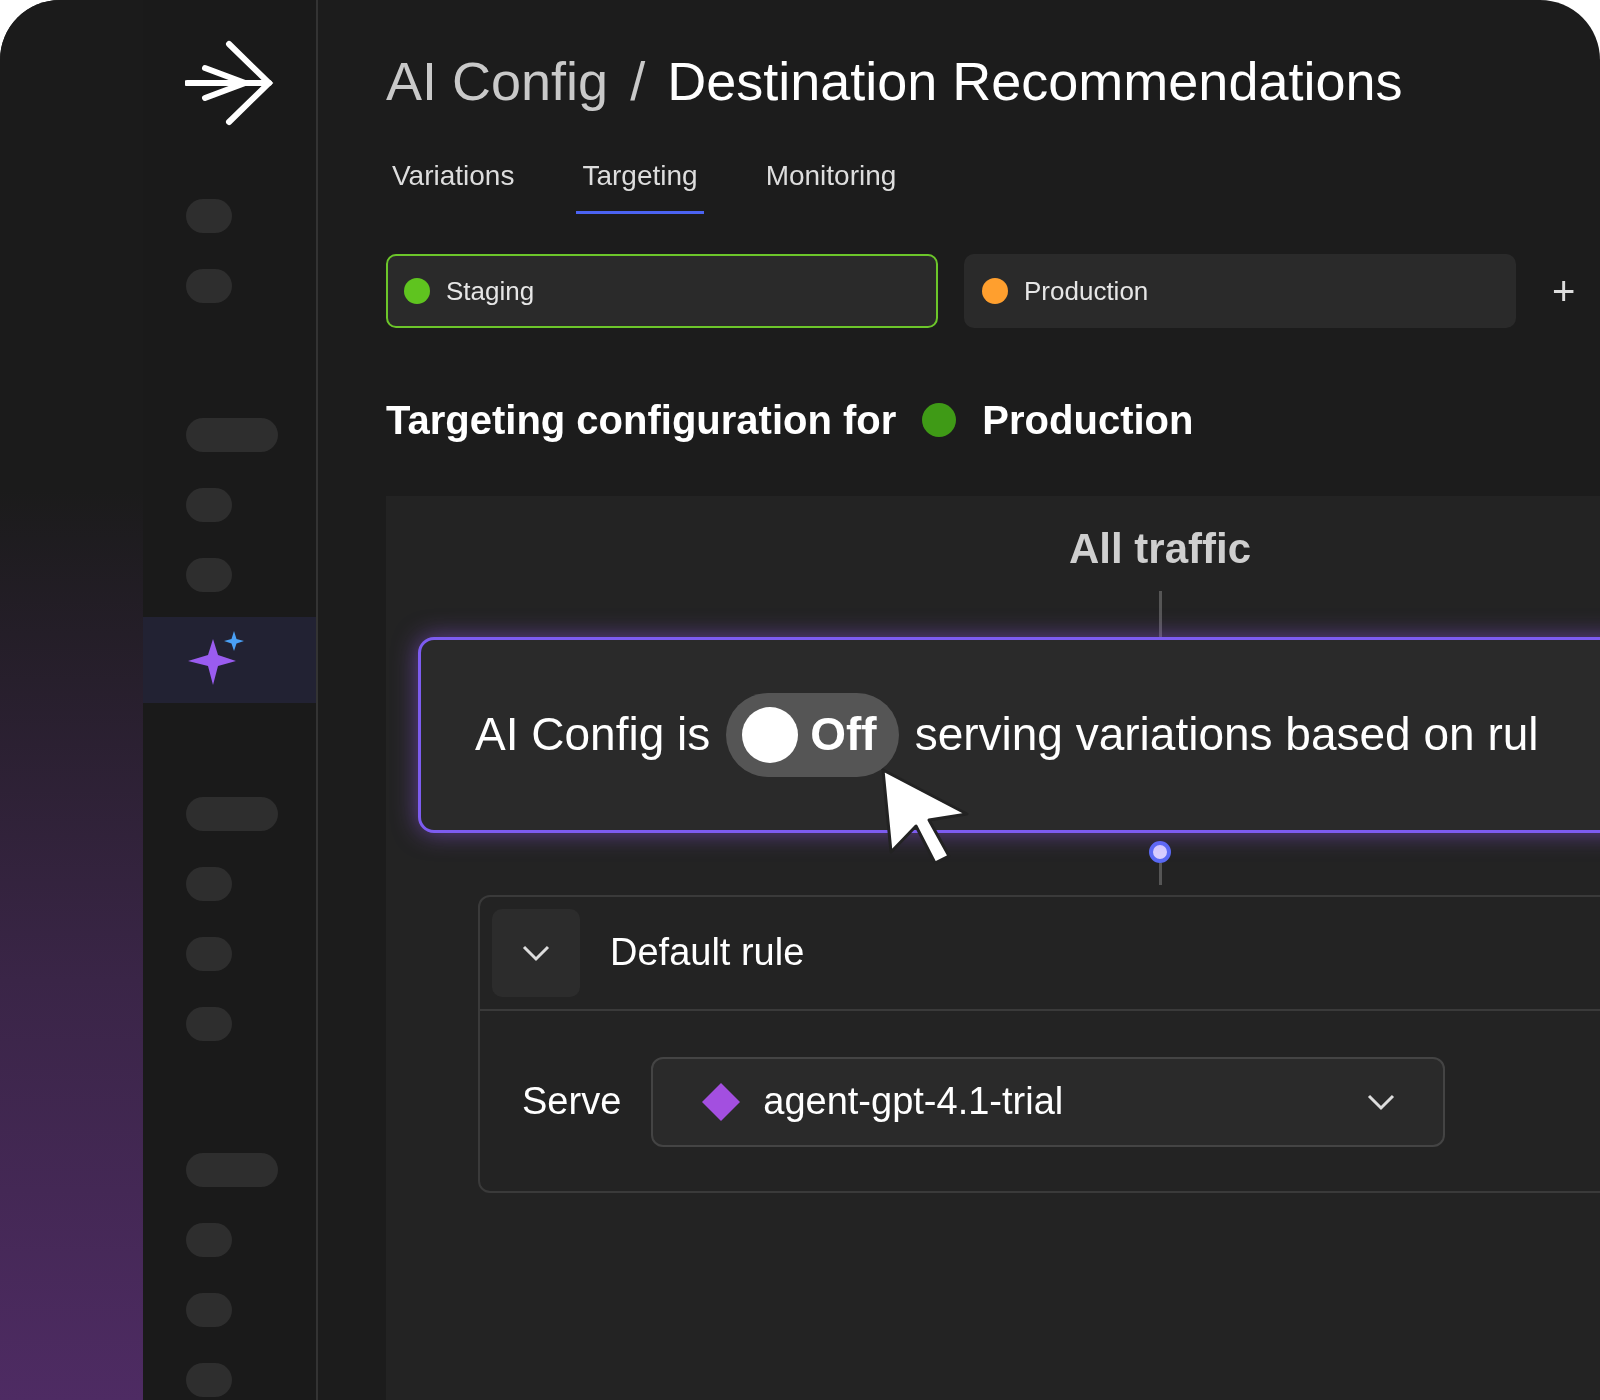 This screenshot has width=1600, height=1400. Describe the element at coordinates (662, 291) in the screenshot. I see `environment-tab: Staging` at that location.